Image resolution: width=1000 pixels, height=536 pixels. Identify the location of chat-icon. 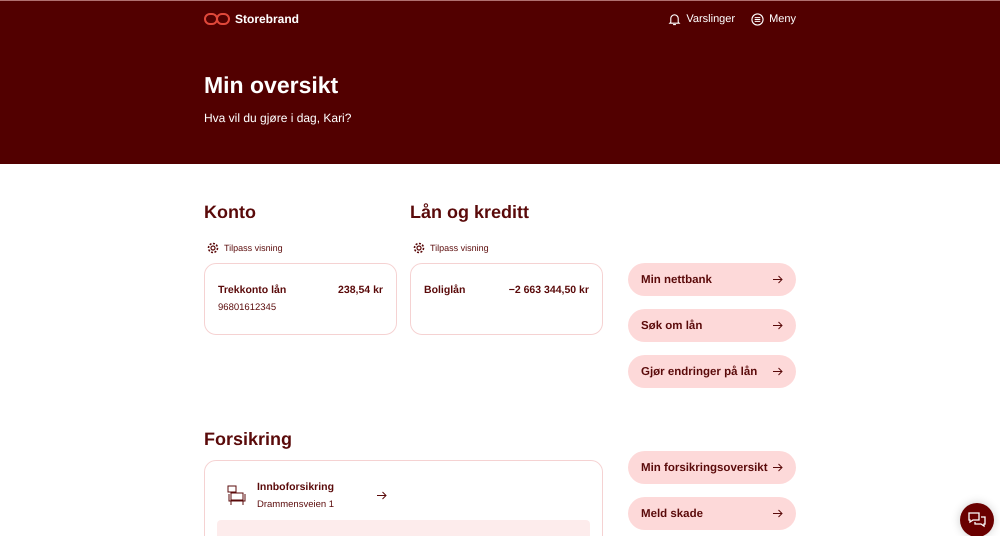
(977, 520).